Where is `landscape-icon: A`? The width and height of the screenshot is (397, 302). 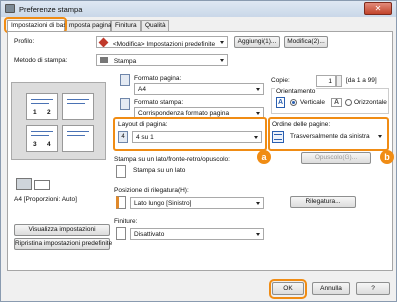
landscape-icon: A is located at coordinates (336, 102).